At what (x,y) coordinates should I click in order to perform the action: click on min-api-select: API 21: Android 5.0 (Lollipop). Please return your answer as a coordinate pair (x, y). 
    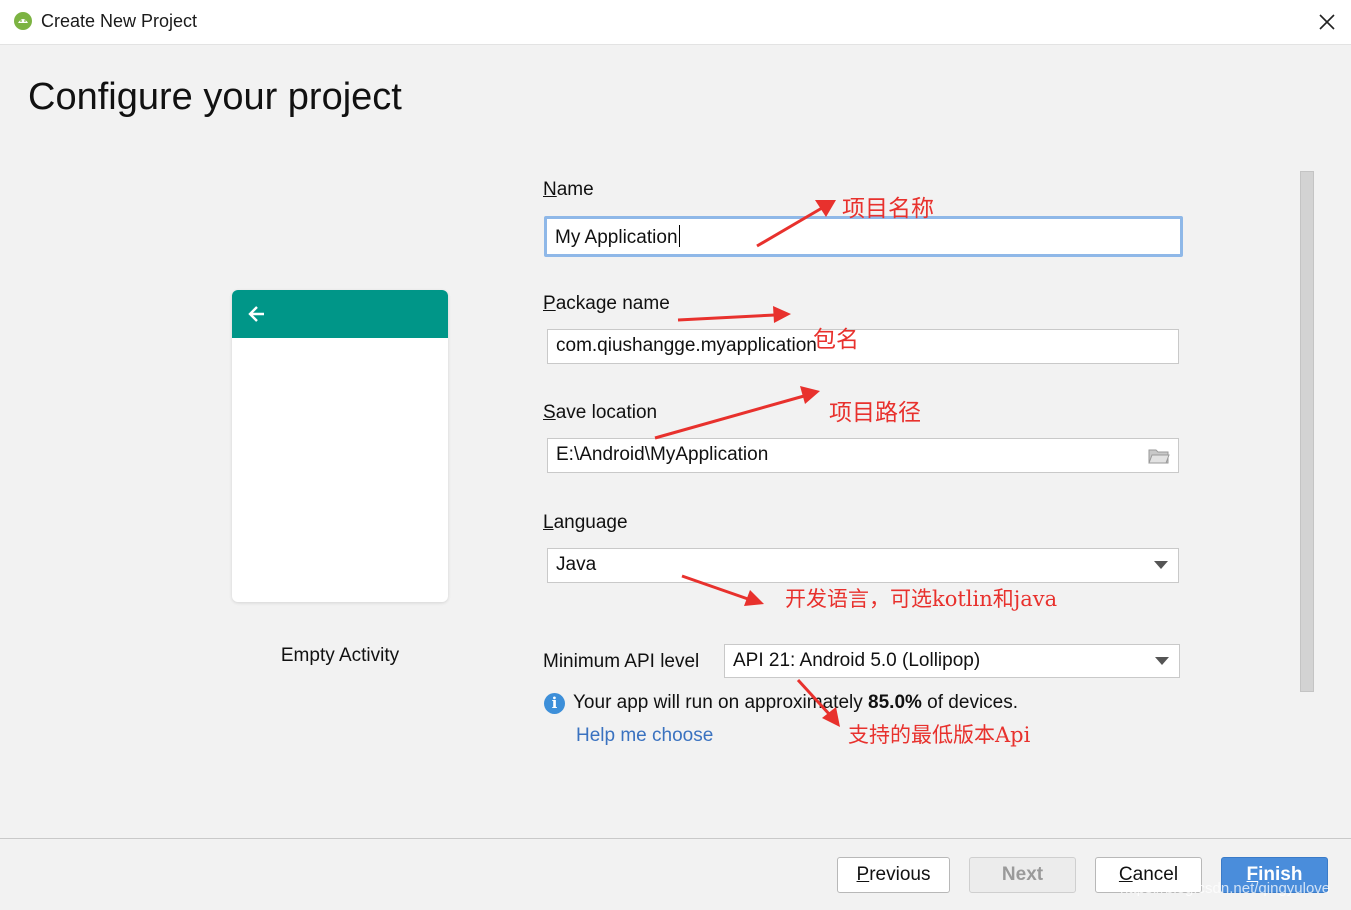
    Looking at the image, I should click on (952, 661).